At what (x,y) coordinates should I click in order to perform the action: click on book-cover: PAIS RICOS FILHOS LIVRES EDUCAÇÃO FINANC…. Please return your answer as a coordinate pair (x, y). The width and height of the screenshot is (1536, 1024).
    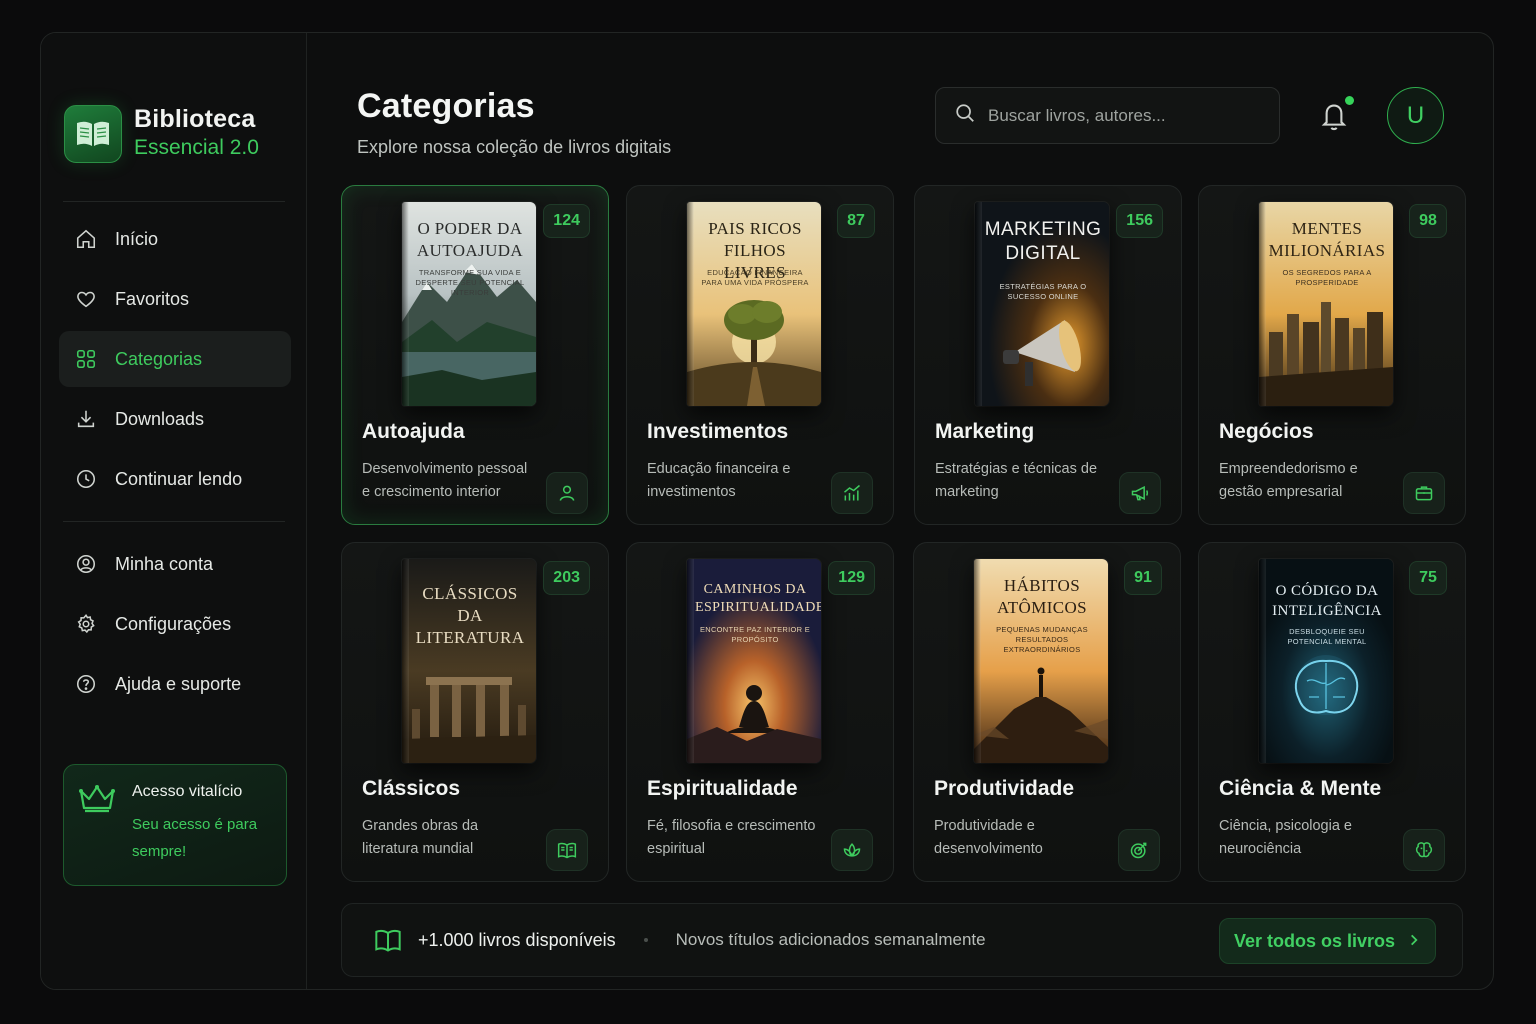
    Looking at the image, I should click on (754, 304).